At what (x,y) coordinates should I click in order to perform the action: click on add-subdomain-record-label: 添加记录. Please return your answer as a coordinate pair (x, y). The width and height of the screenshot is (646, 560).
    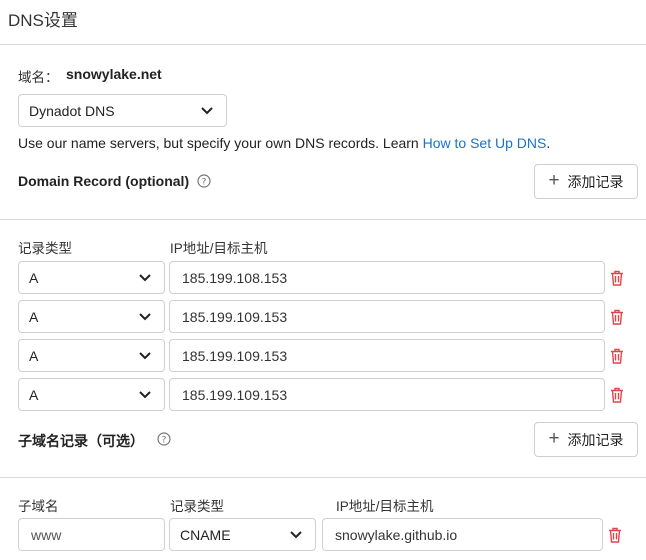
    Looking at the image, I should click on (595, 439).